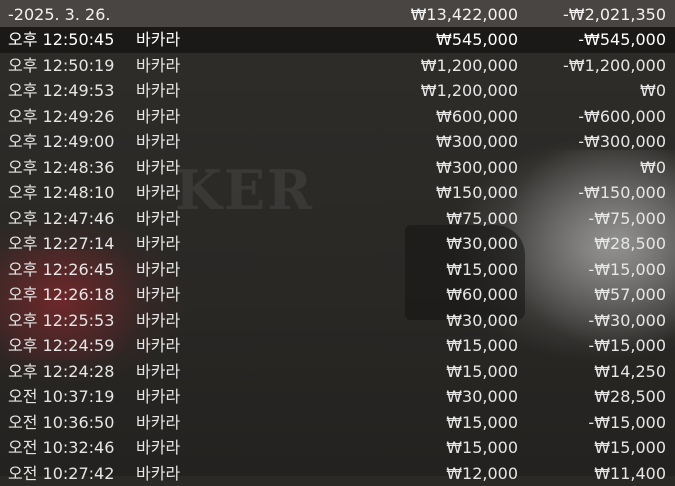  What do you see at coordinates (337, 295) in the screenshot?
I see `bet-row: 오후 12:26:18 바카라 ₩60,000 ₩57,000` at bounding box center [337, 295].